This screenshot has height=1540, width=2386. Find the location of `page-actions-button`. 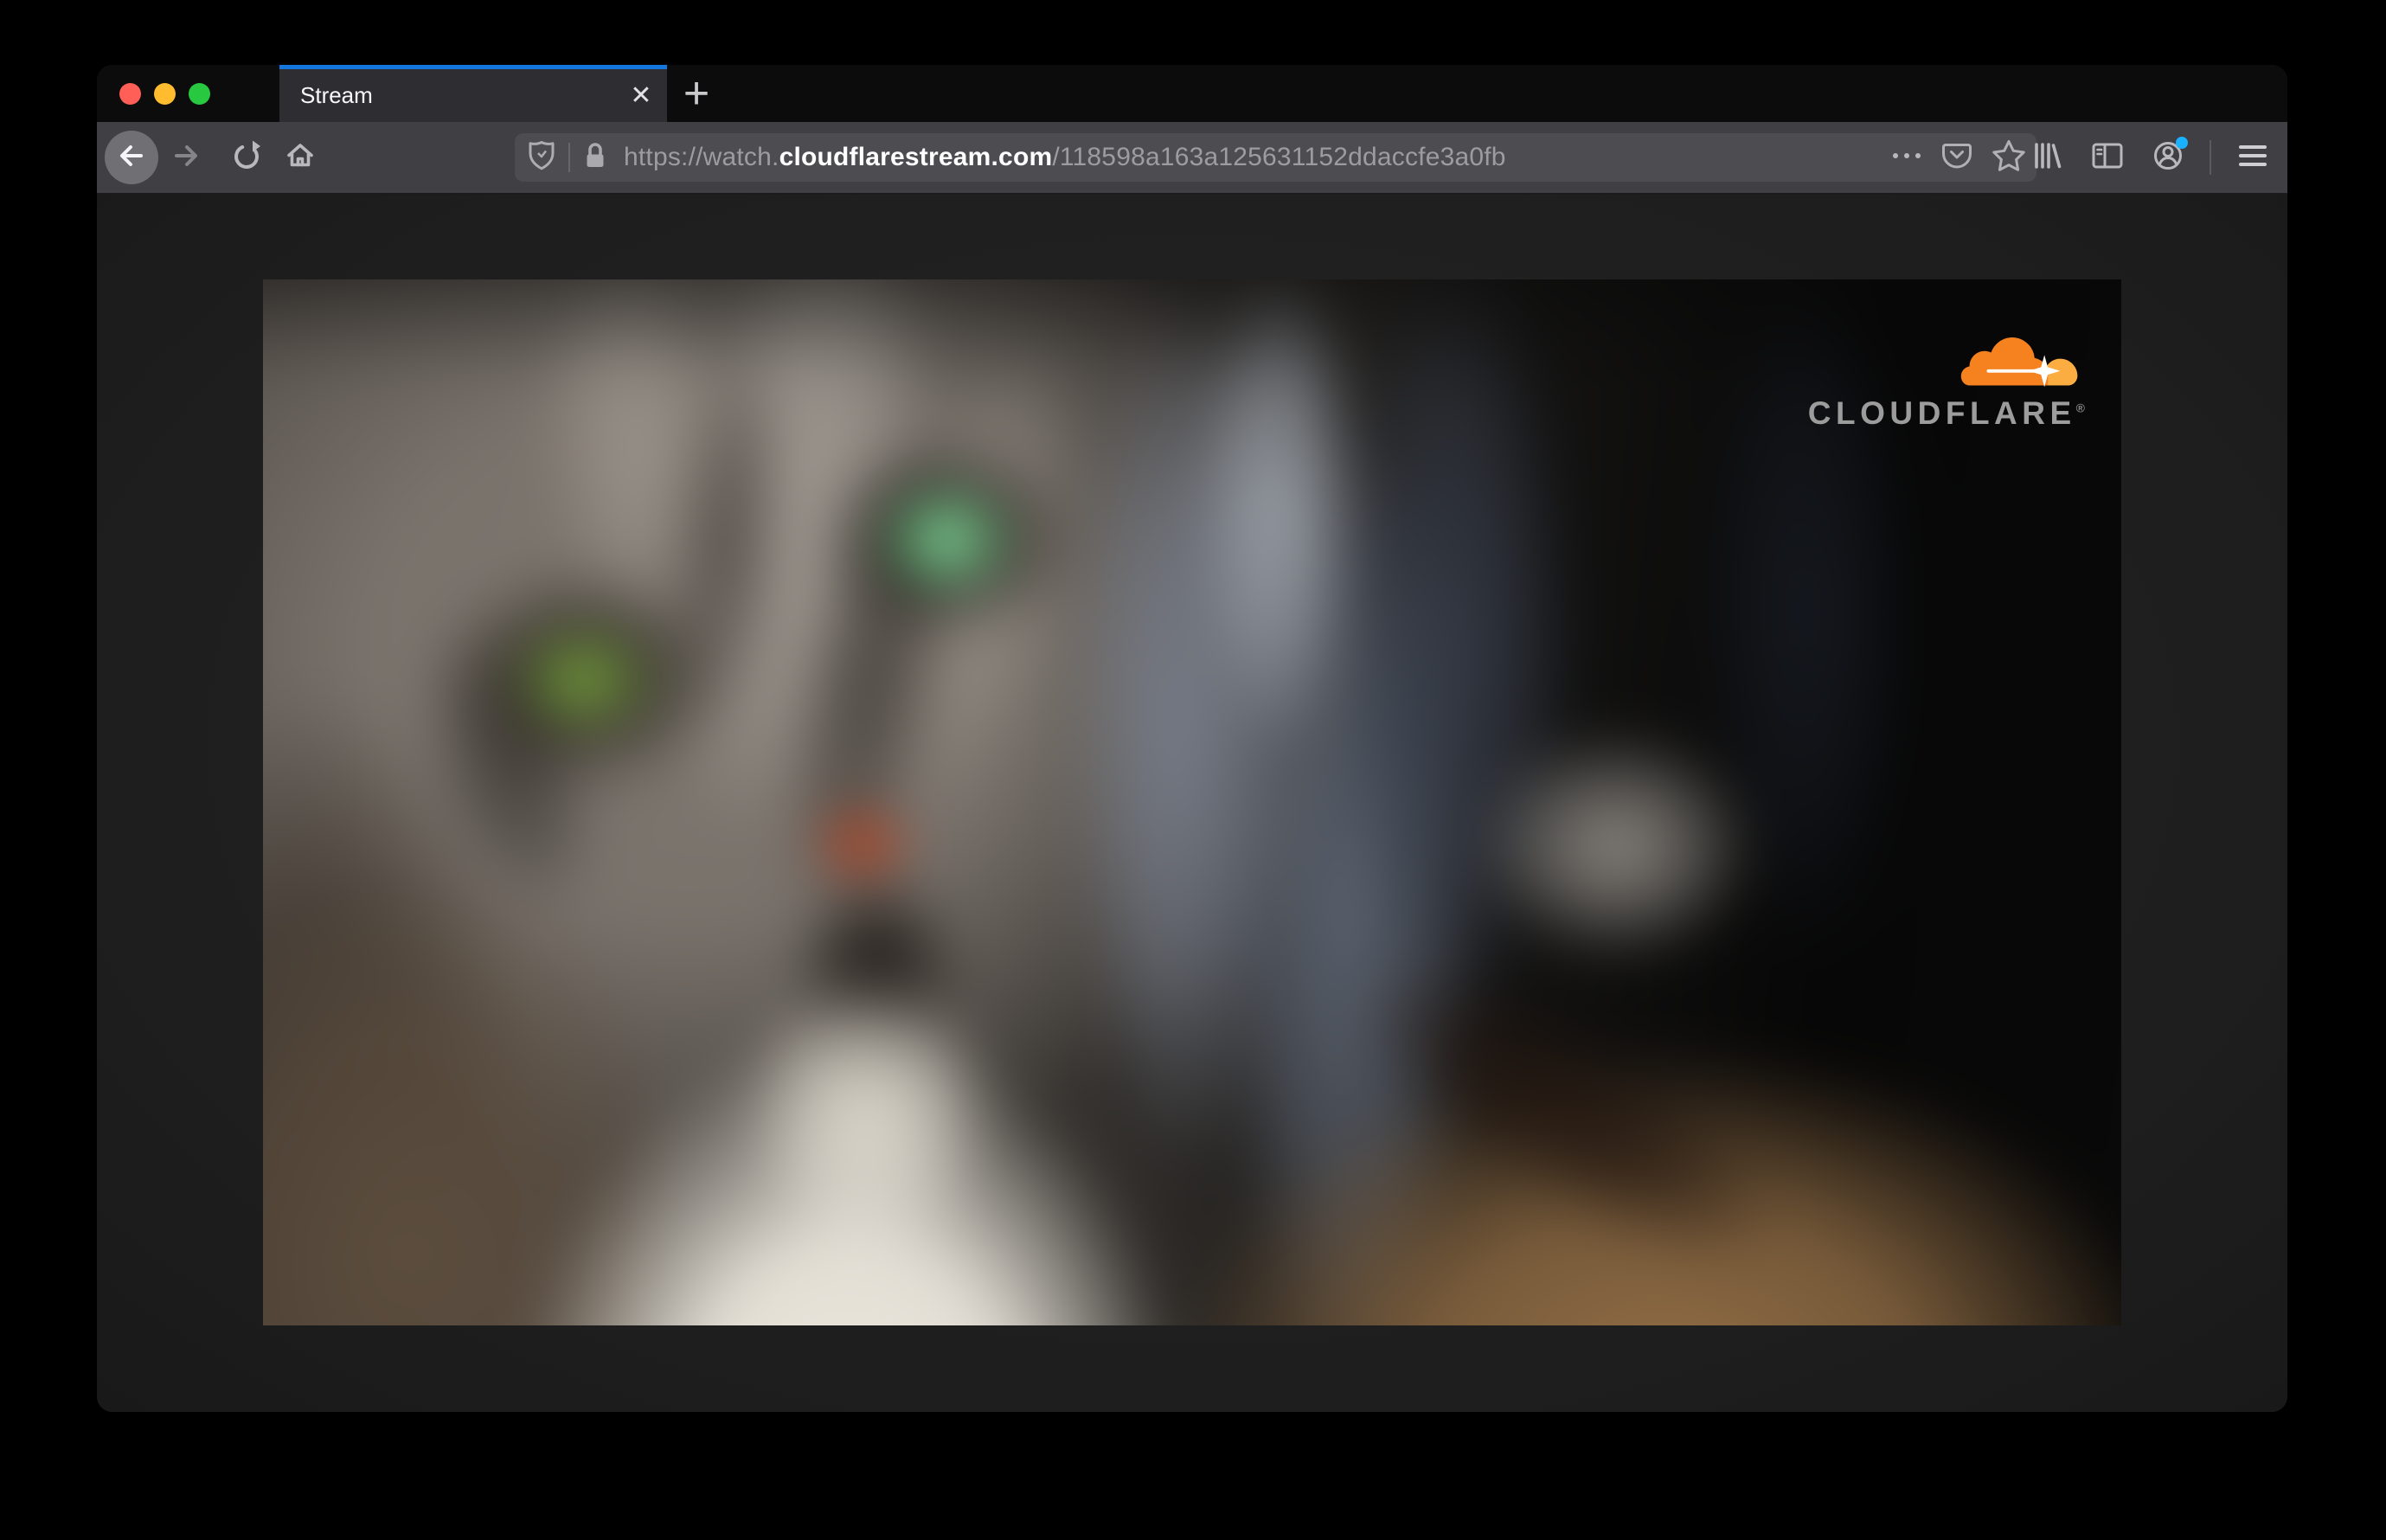

page-actions-button is located at coordinates (1906, 157).